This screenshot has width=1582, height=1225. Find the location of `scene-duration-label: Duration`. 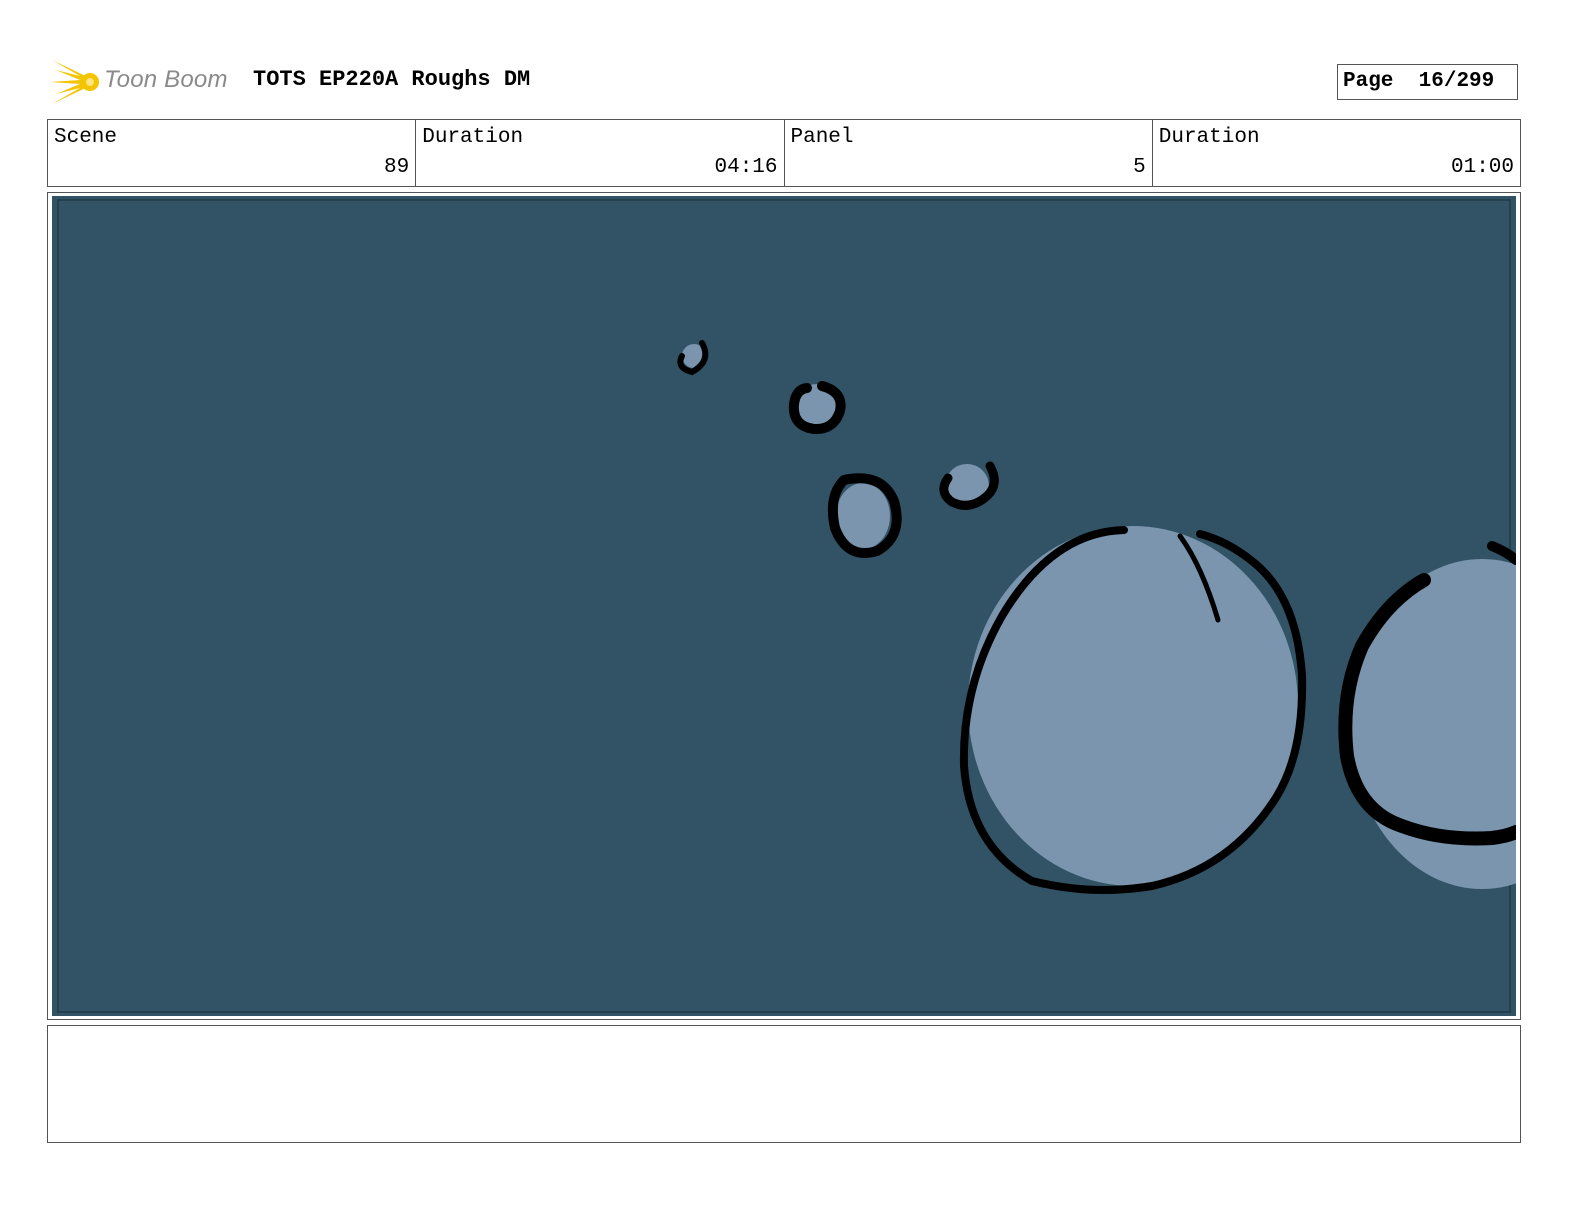

scene-duration-label: Duration is located at coordinates (473, 137).